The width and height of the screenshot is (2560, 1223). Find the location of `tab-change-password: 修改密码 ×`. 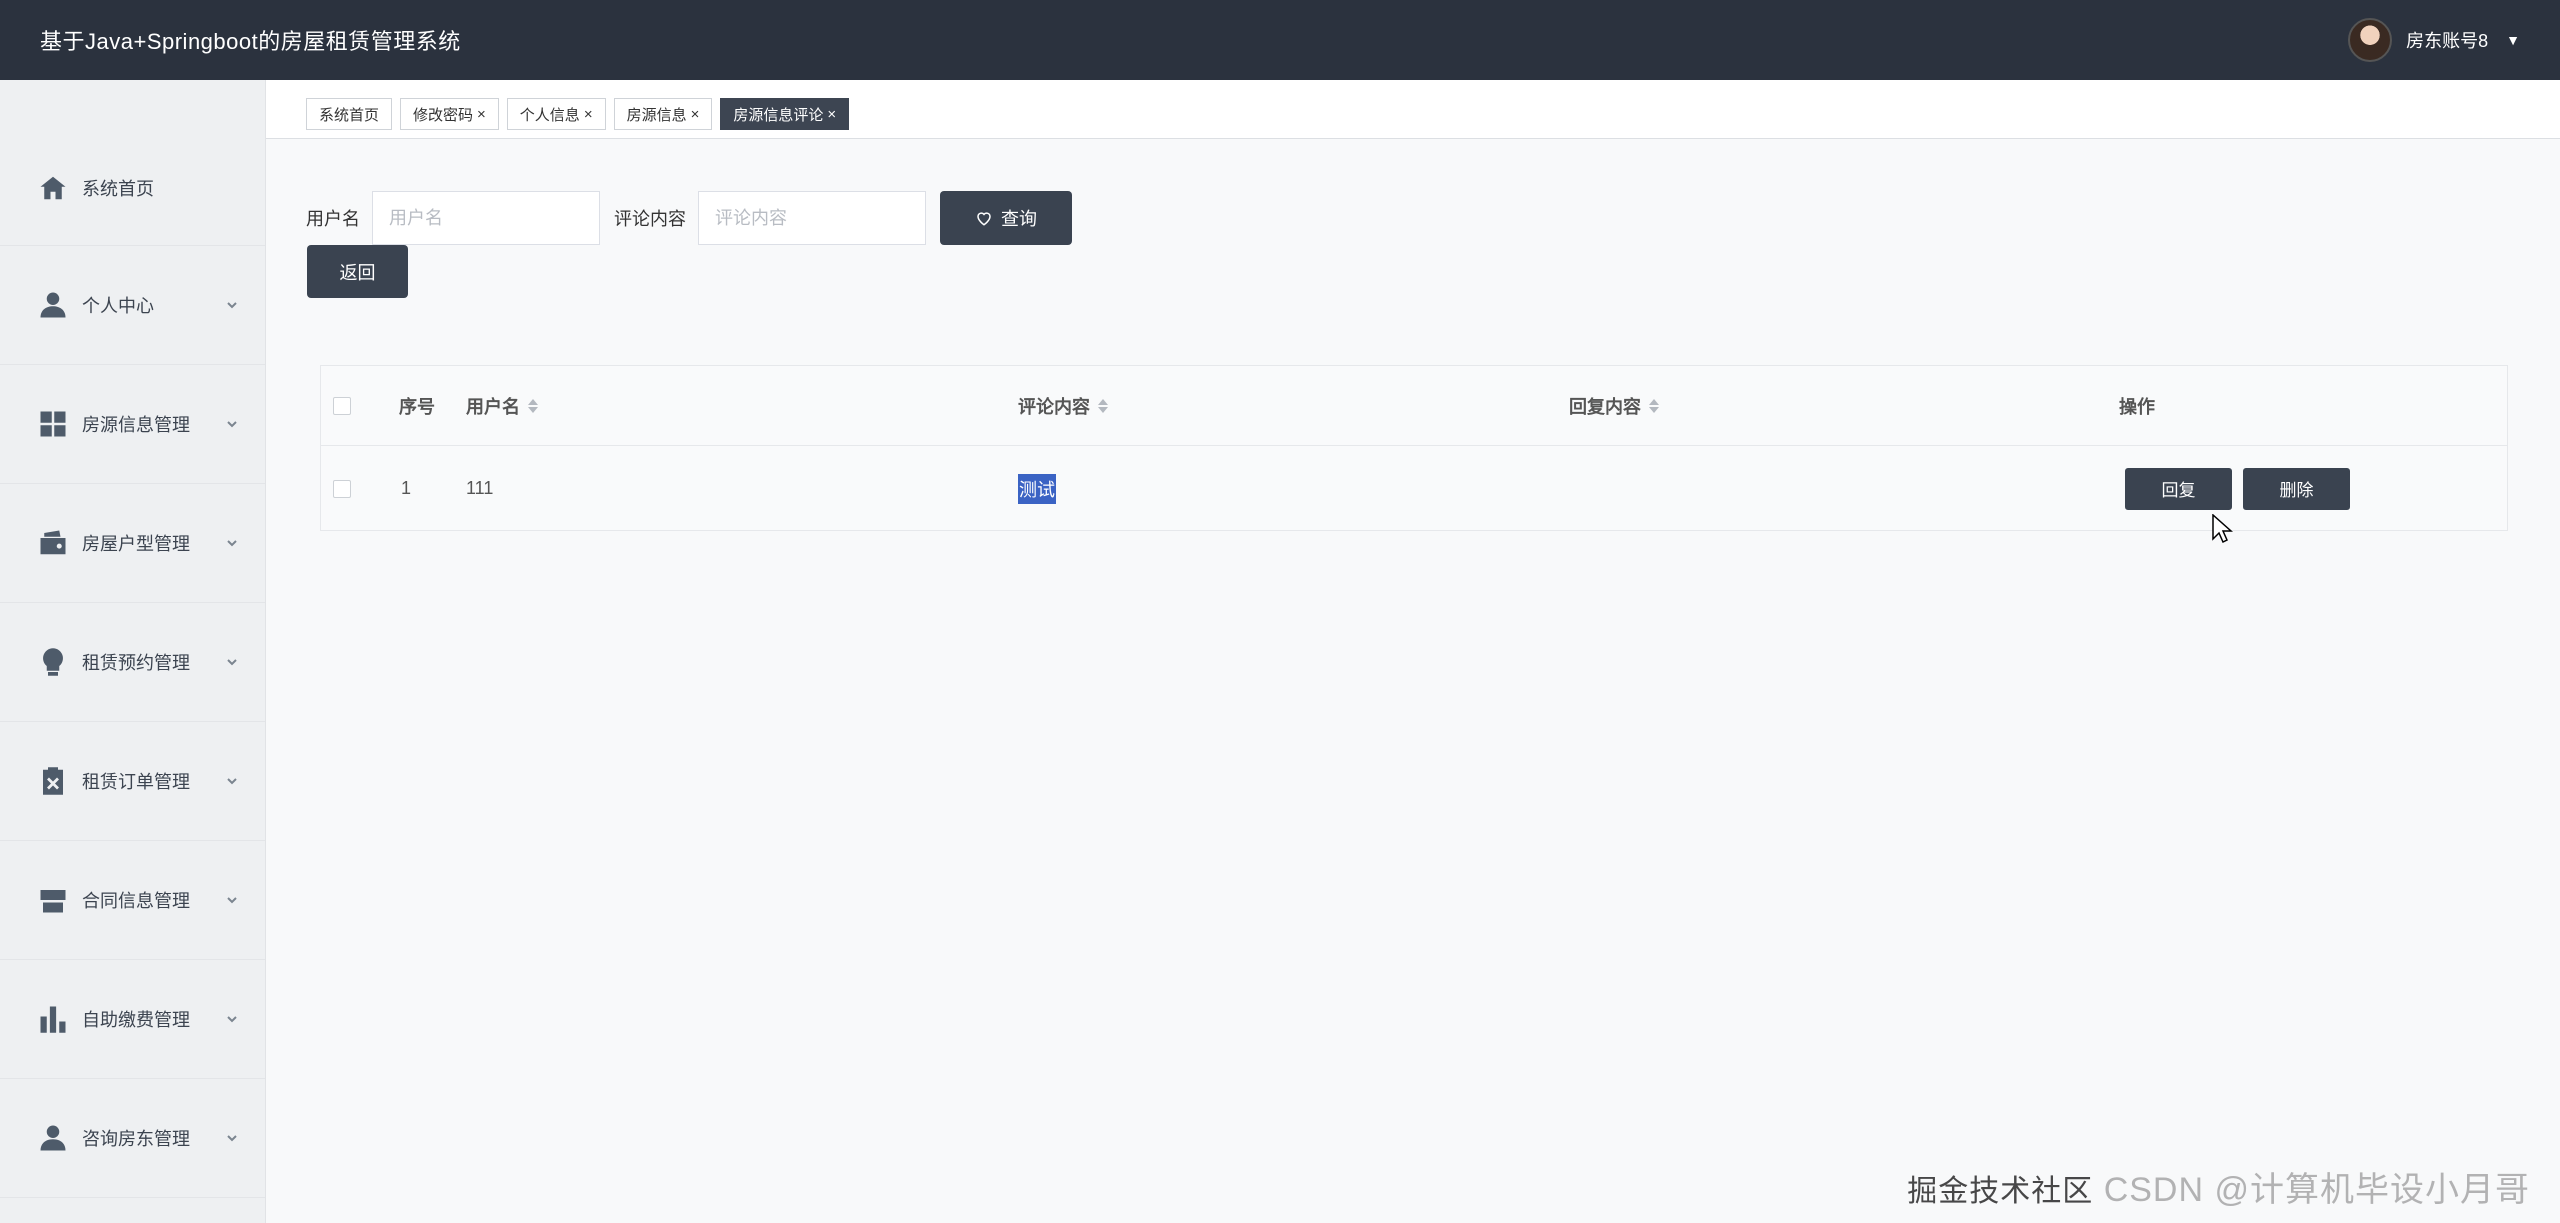

tab-change-password: 修改密码 × is located at coordinates (449, 114).